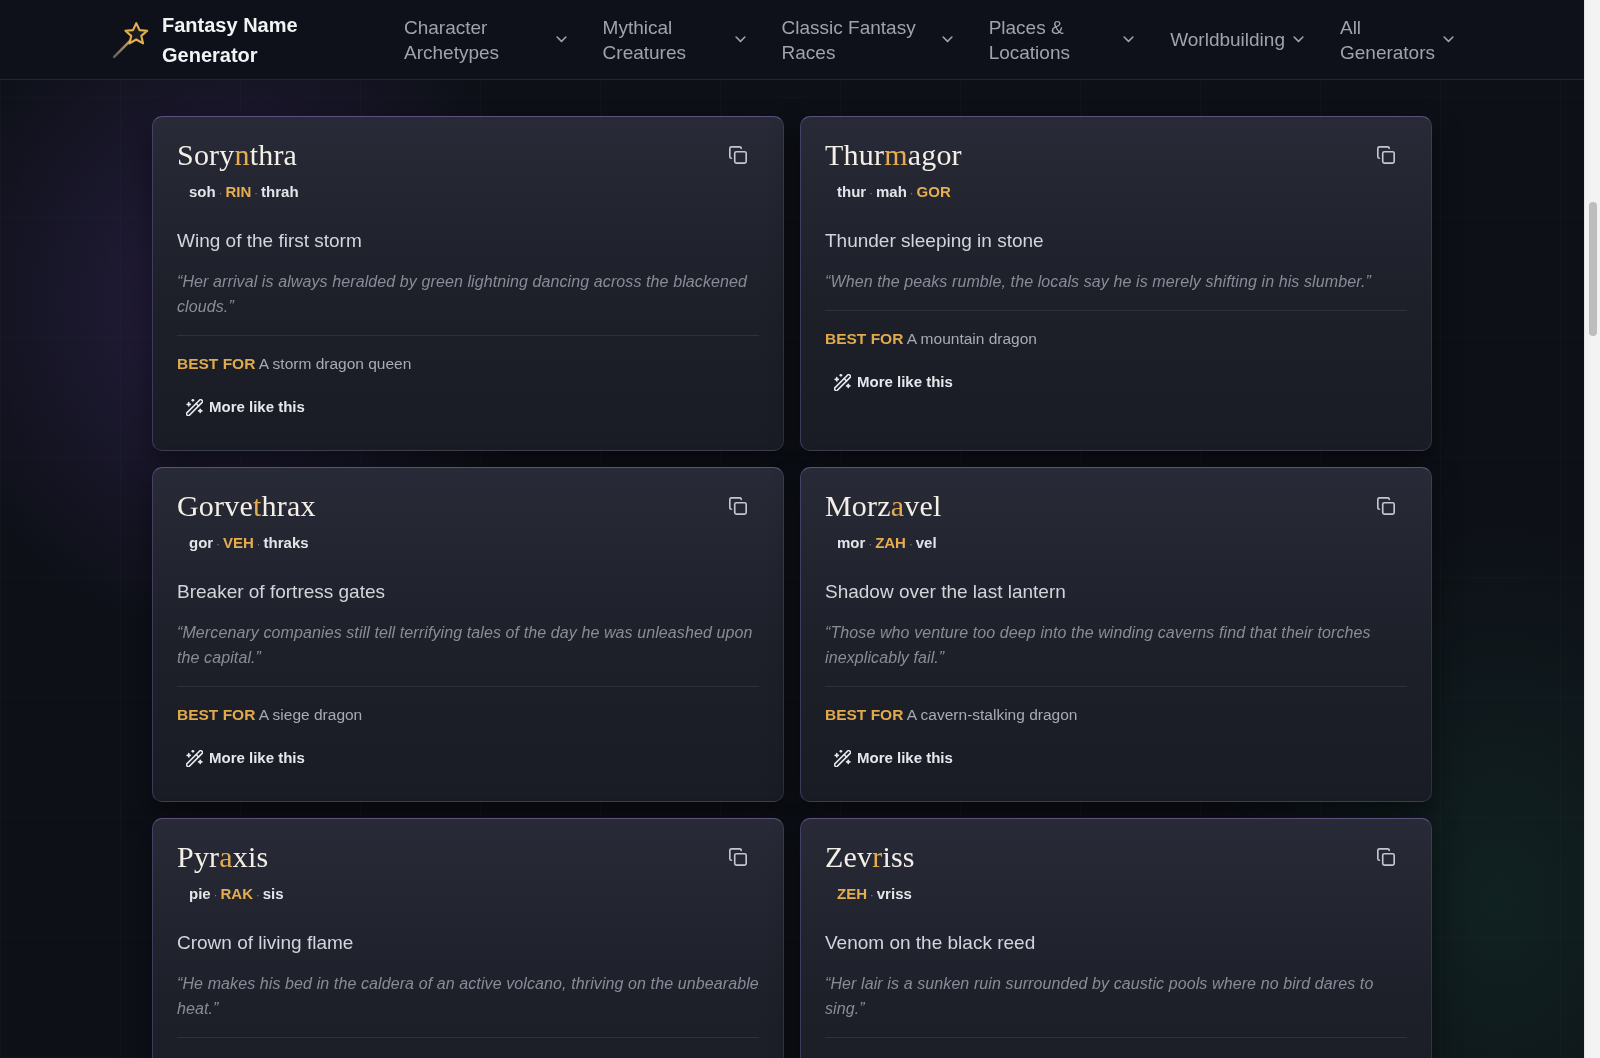  What do you see at coordinates (212, 39) in the screenshot?
I see `brand-link: Fantasy Name Generator` at bounding box center [212, 39].